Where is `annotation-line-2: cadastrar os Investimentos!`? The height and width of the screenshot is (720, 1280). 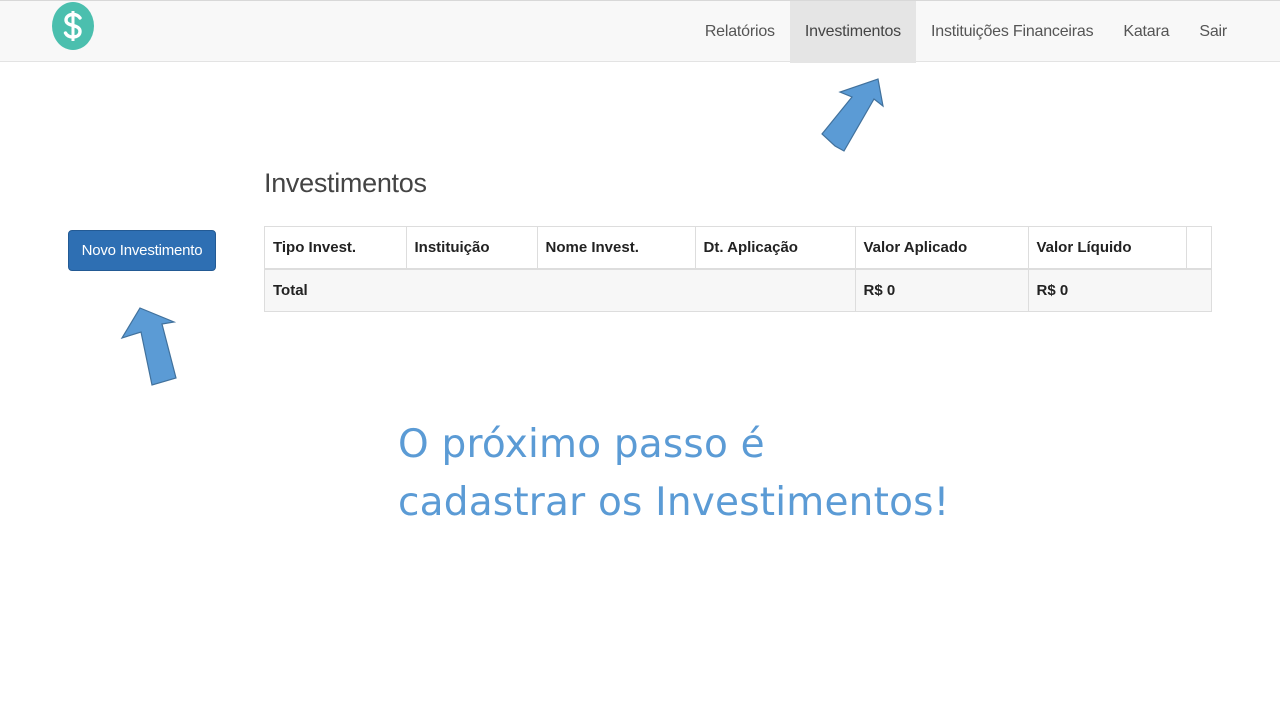 annotation-line-2: cadastrar os Investimentos! is located at coordinates (674, 502).